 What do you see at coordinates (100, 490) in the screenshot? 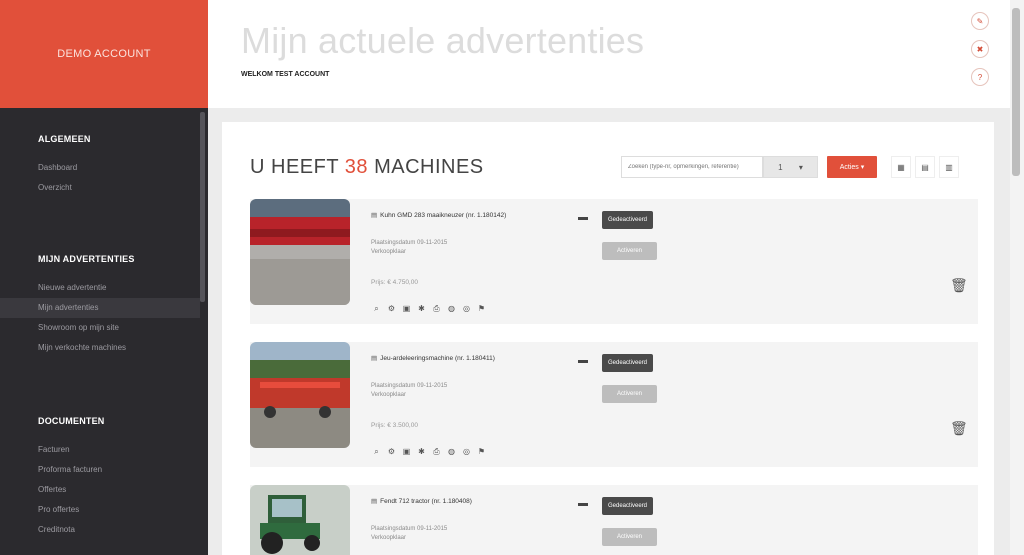
I see `sidebar-item-offertes: Offertes` at bounding box center [100, 490].